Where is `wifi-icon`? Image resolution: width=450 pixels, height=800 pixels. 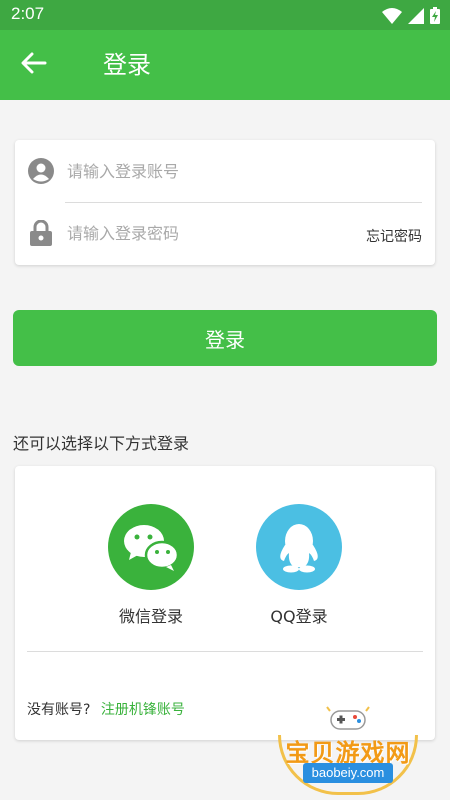
wifi-icon is located at coordinates (392, 17).